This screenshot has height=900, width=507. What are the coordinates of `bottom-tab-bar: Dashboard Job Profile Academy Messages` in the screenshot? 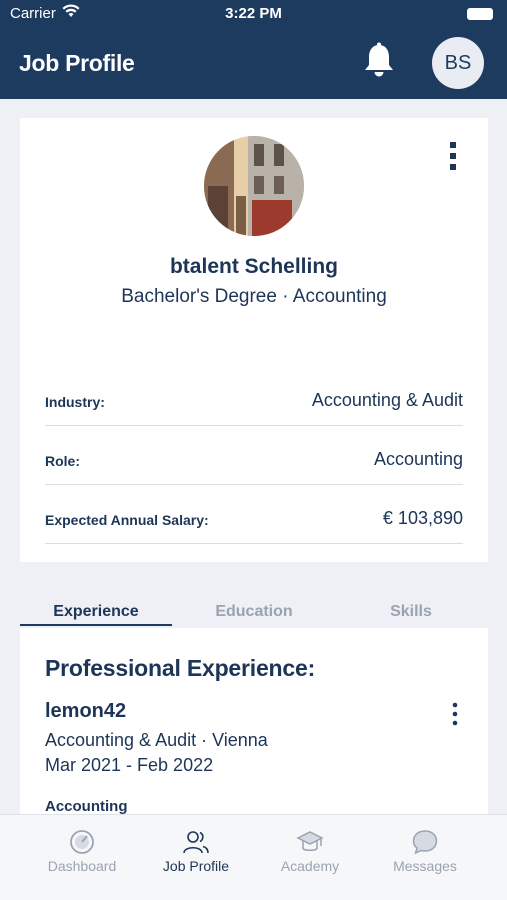 It's located at (253, 857).